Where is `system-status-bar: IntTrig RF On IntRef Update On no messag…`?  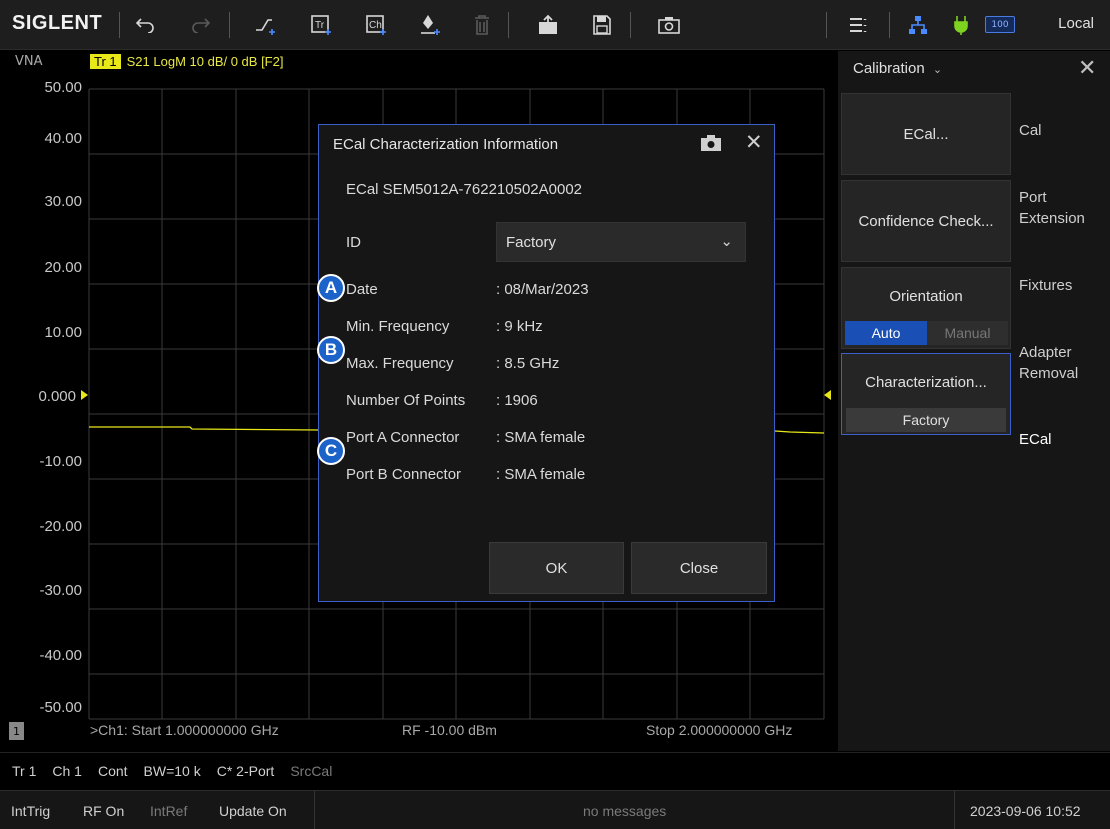
system-status-bar: IntTrig RF On IntRef Update On no messag… is located at coordinates (555, 809).